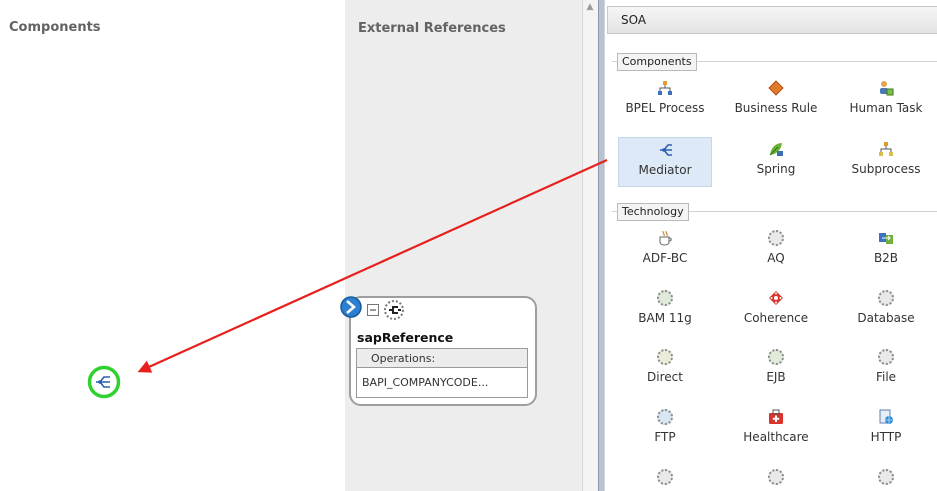  What do you see at coordinates (104, 382) in the screenshot?
I see `mediator-drop-target-icon` at bounding box center [104, 382].